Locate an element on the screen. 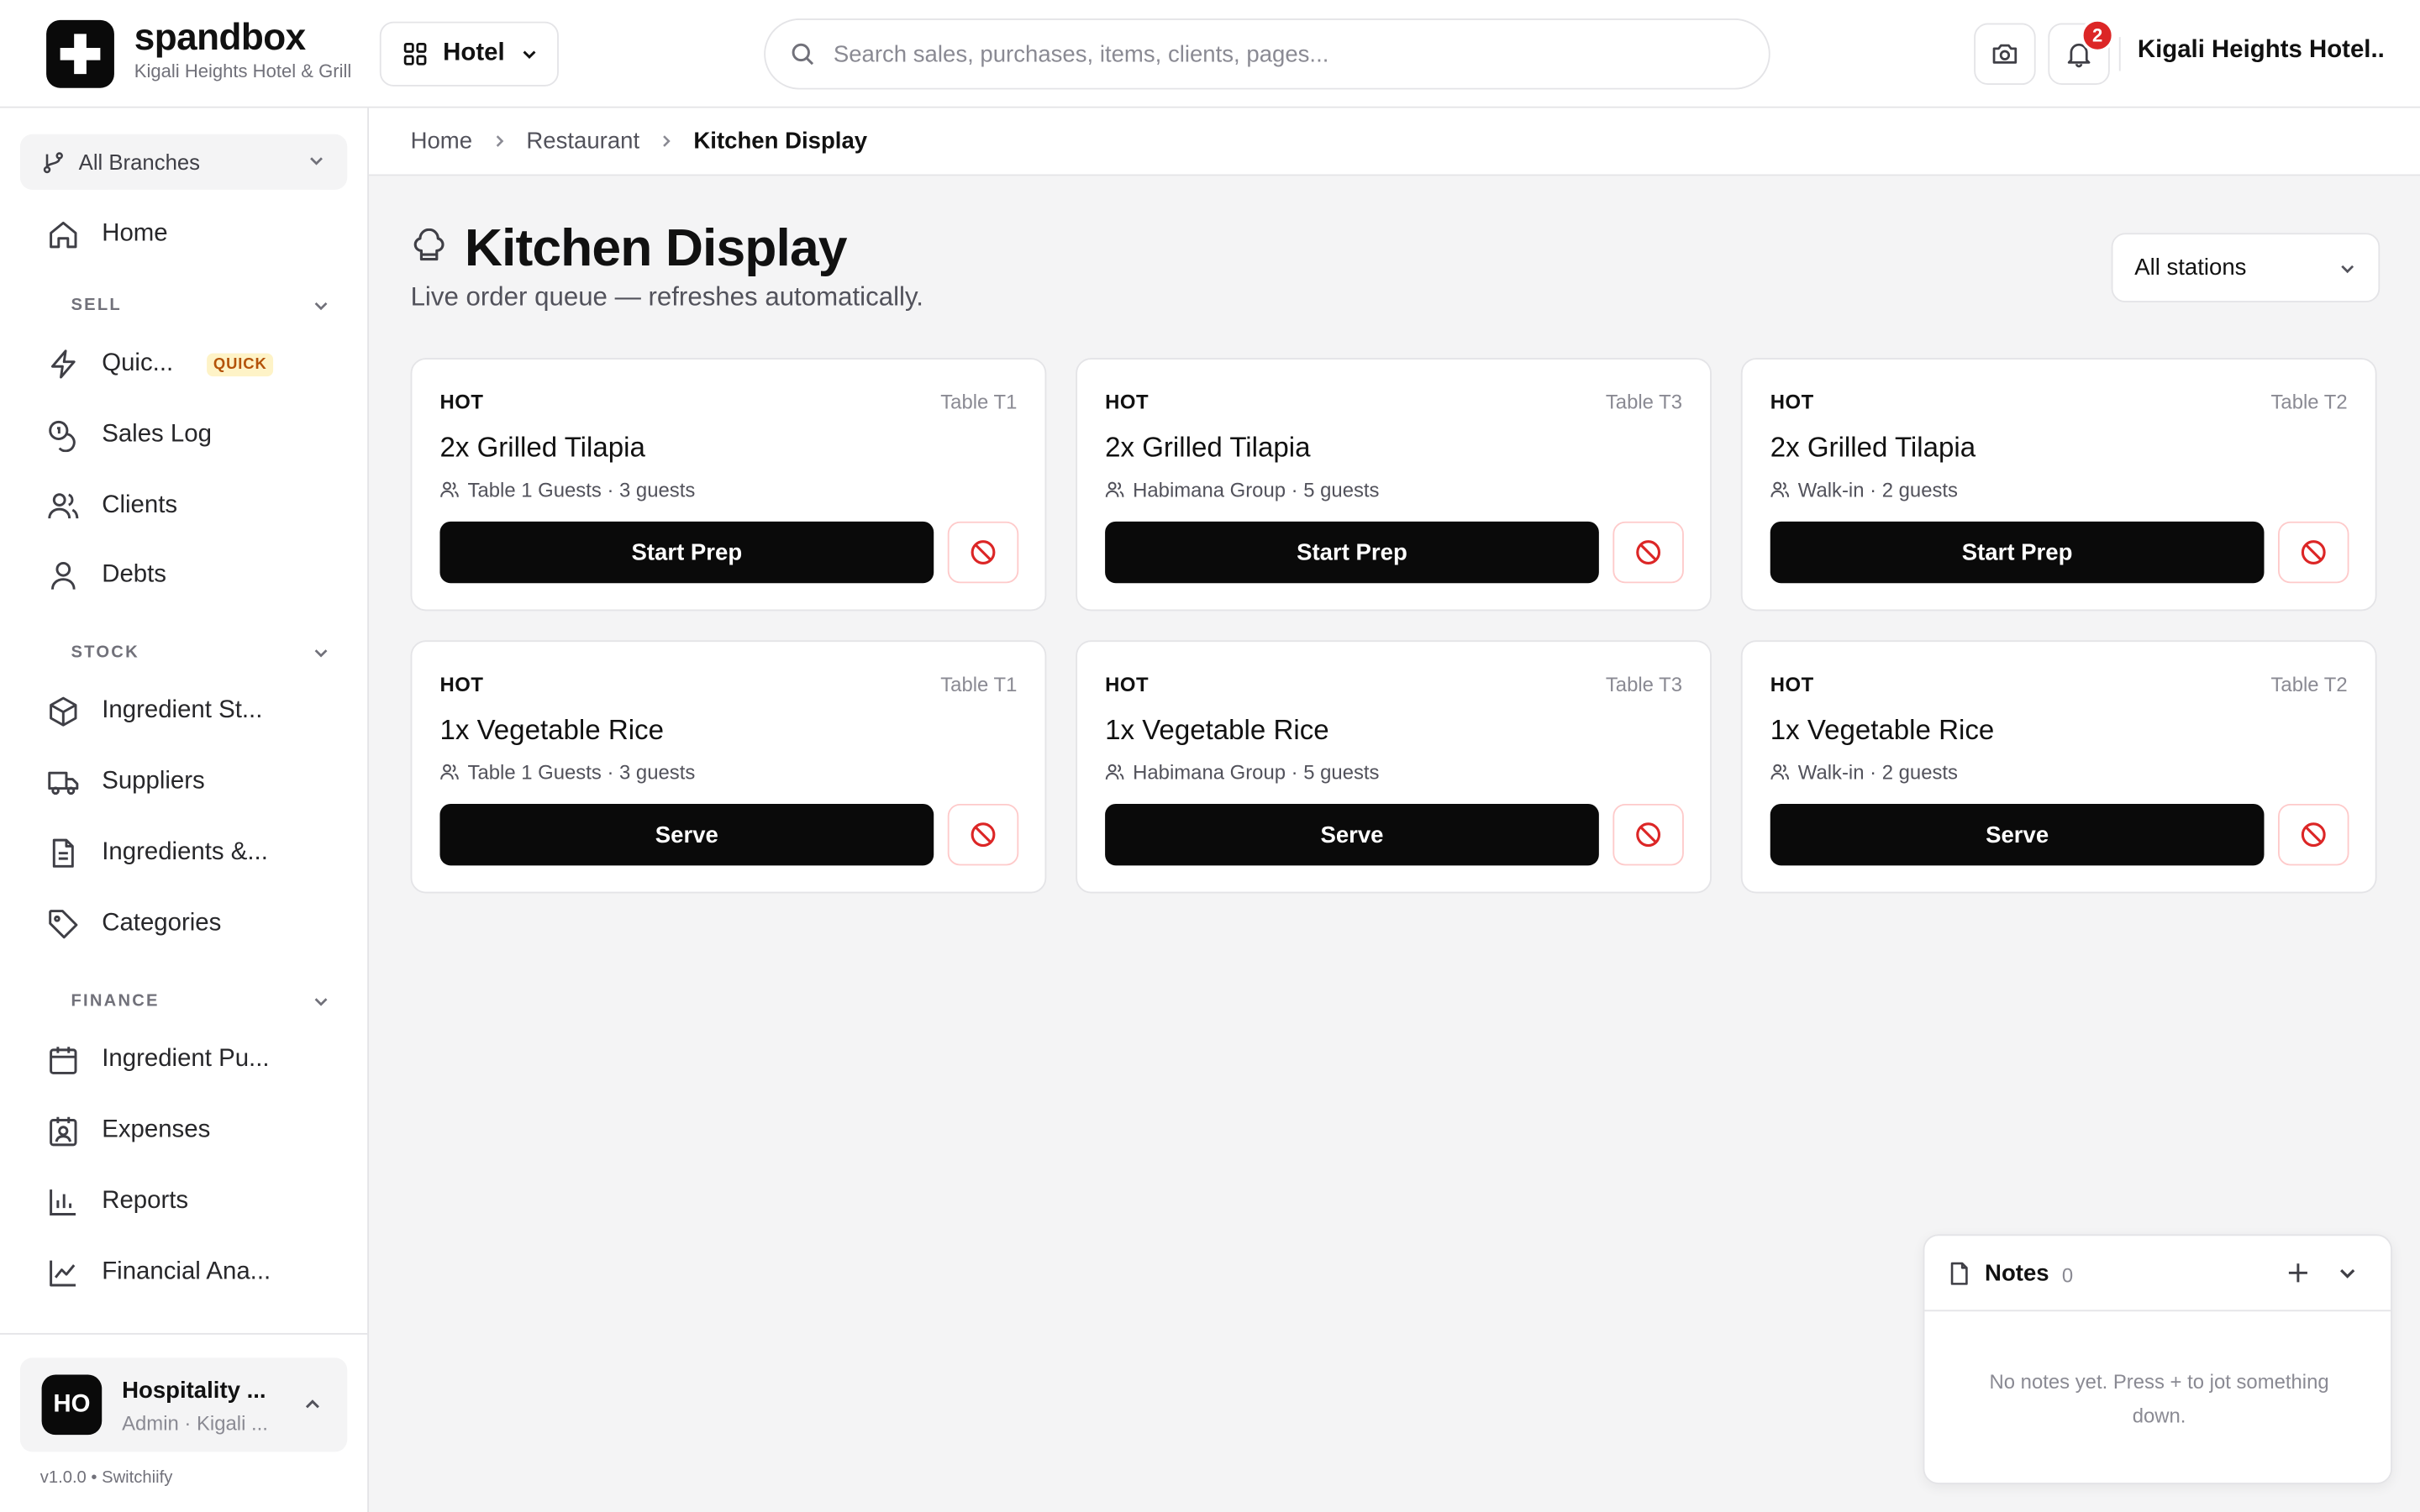 Image resolution: width=2420 pixels, height=1512 pixels. search-icon is located at coordinates (803, 54).